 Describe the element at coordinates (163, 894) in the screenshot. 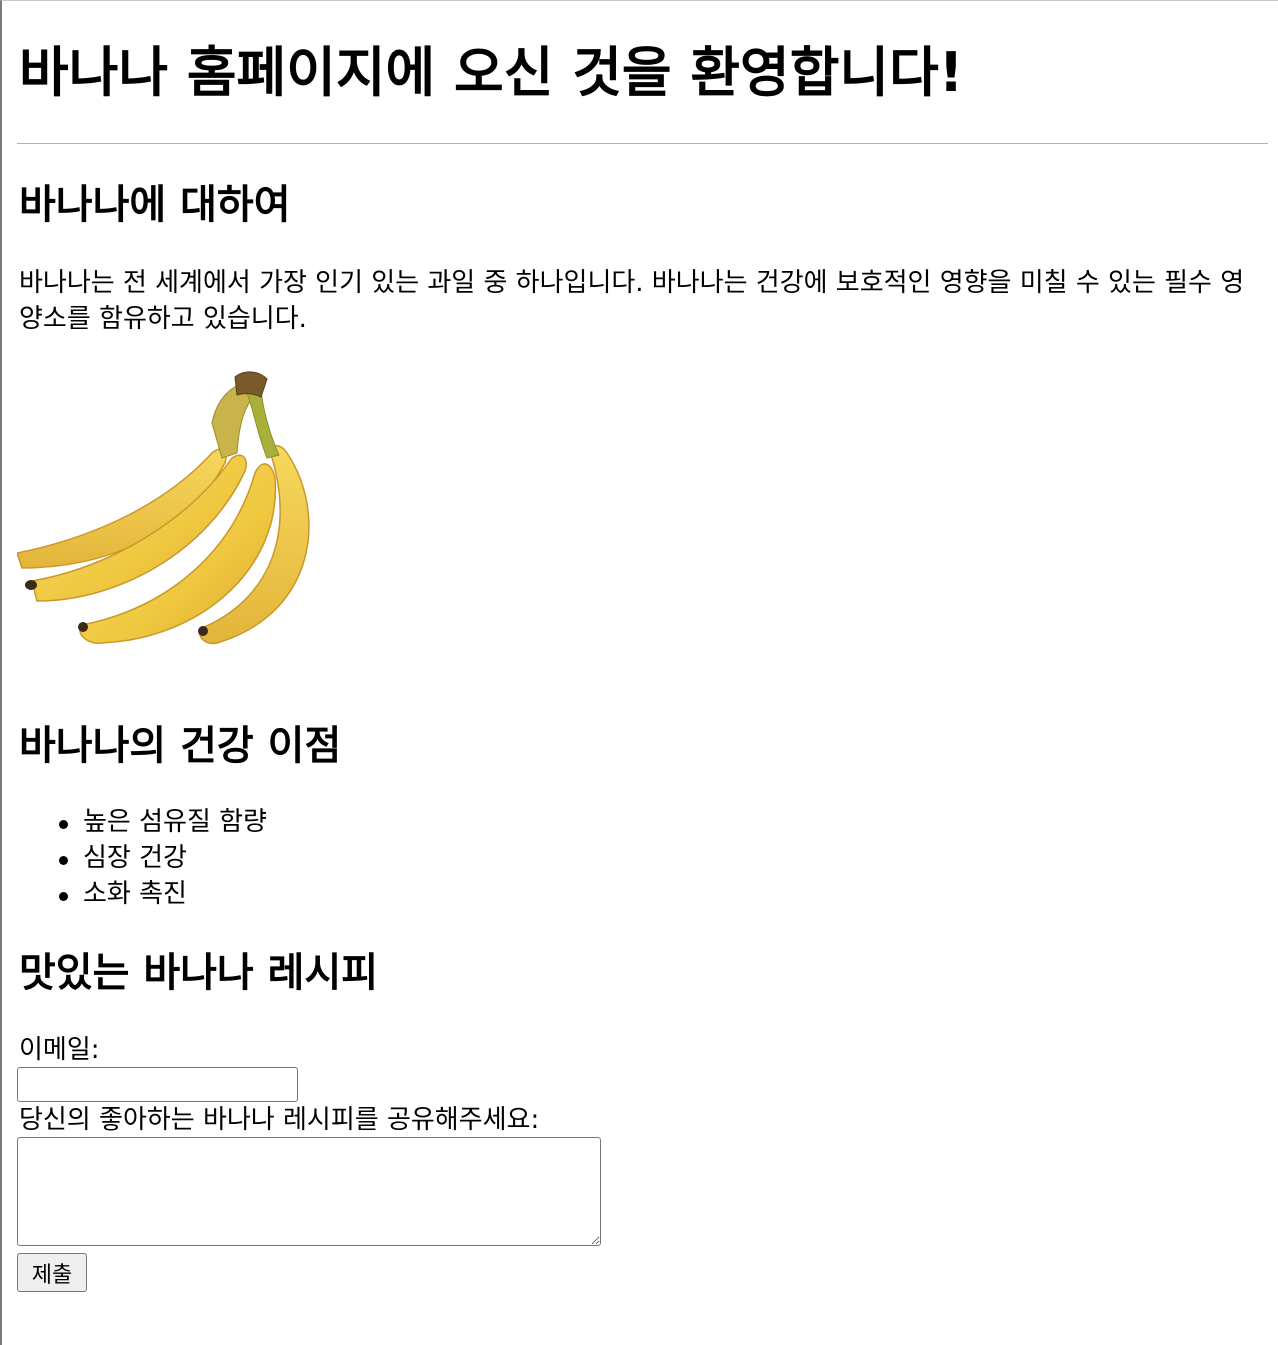

I see `list-item: 소화 촉진` at that location.